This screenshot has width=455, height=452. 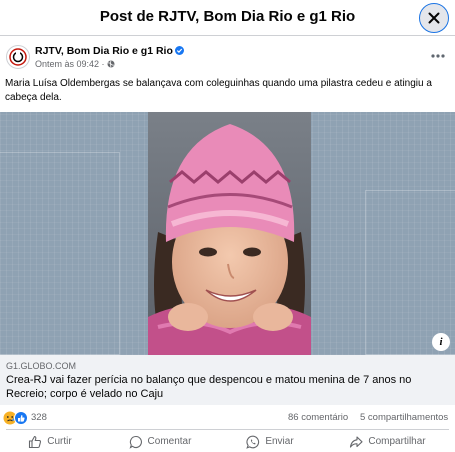 I want to click on close-icon, so click(x=434, y=18).